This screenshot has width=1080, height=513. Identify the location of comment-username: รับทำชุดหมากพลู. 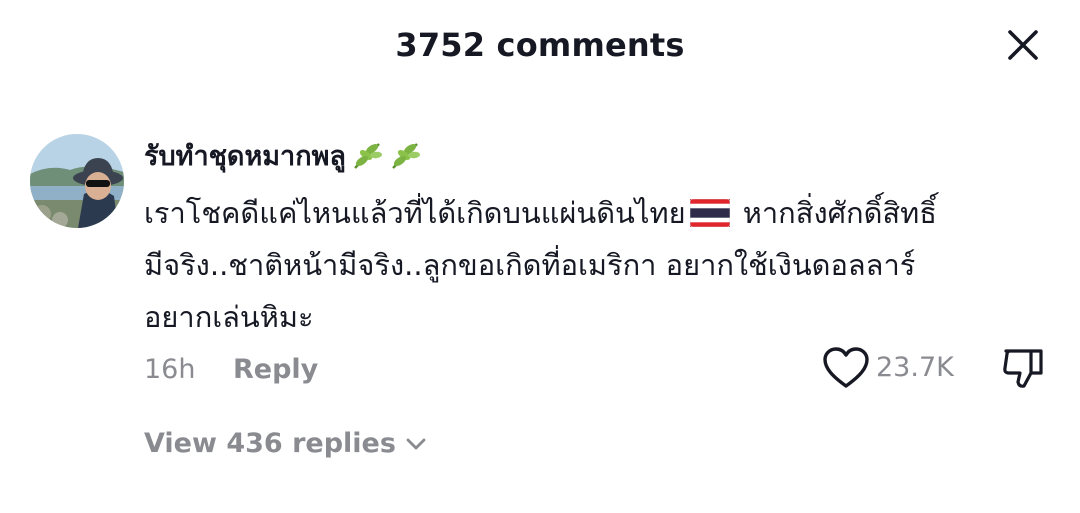
(283, 155).